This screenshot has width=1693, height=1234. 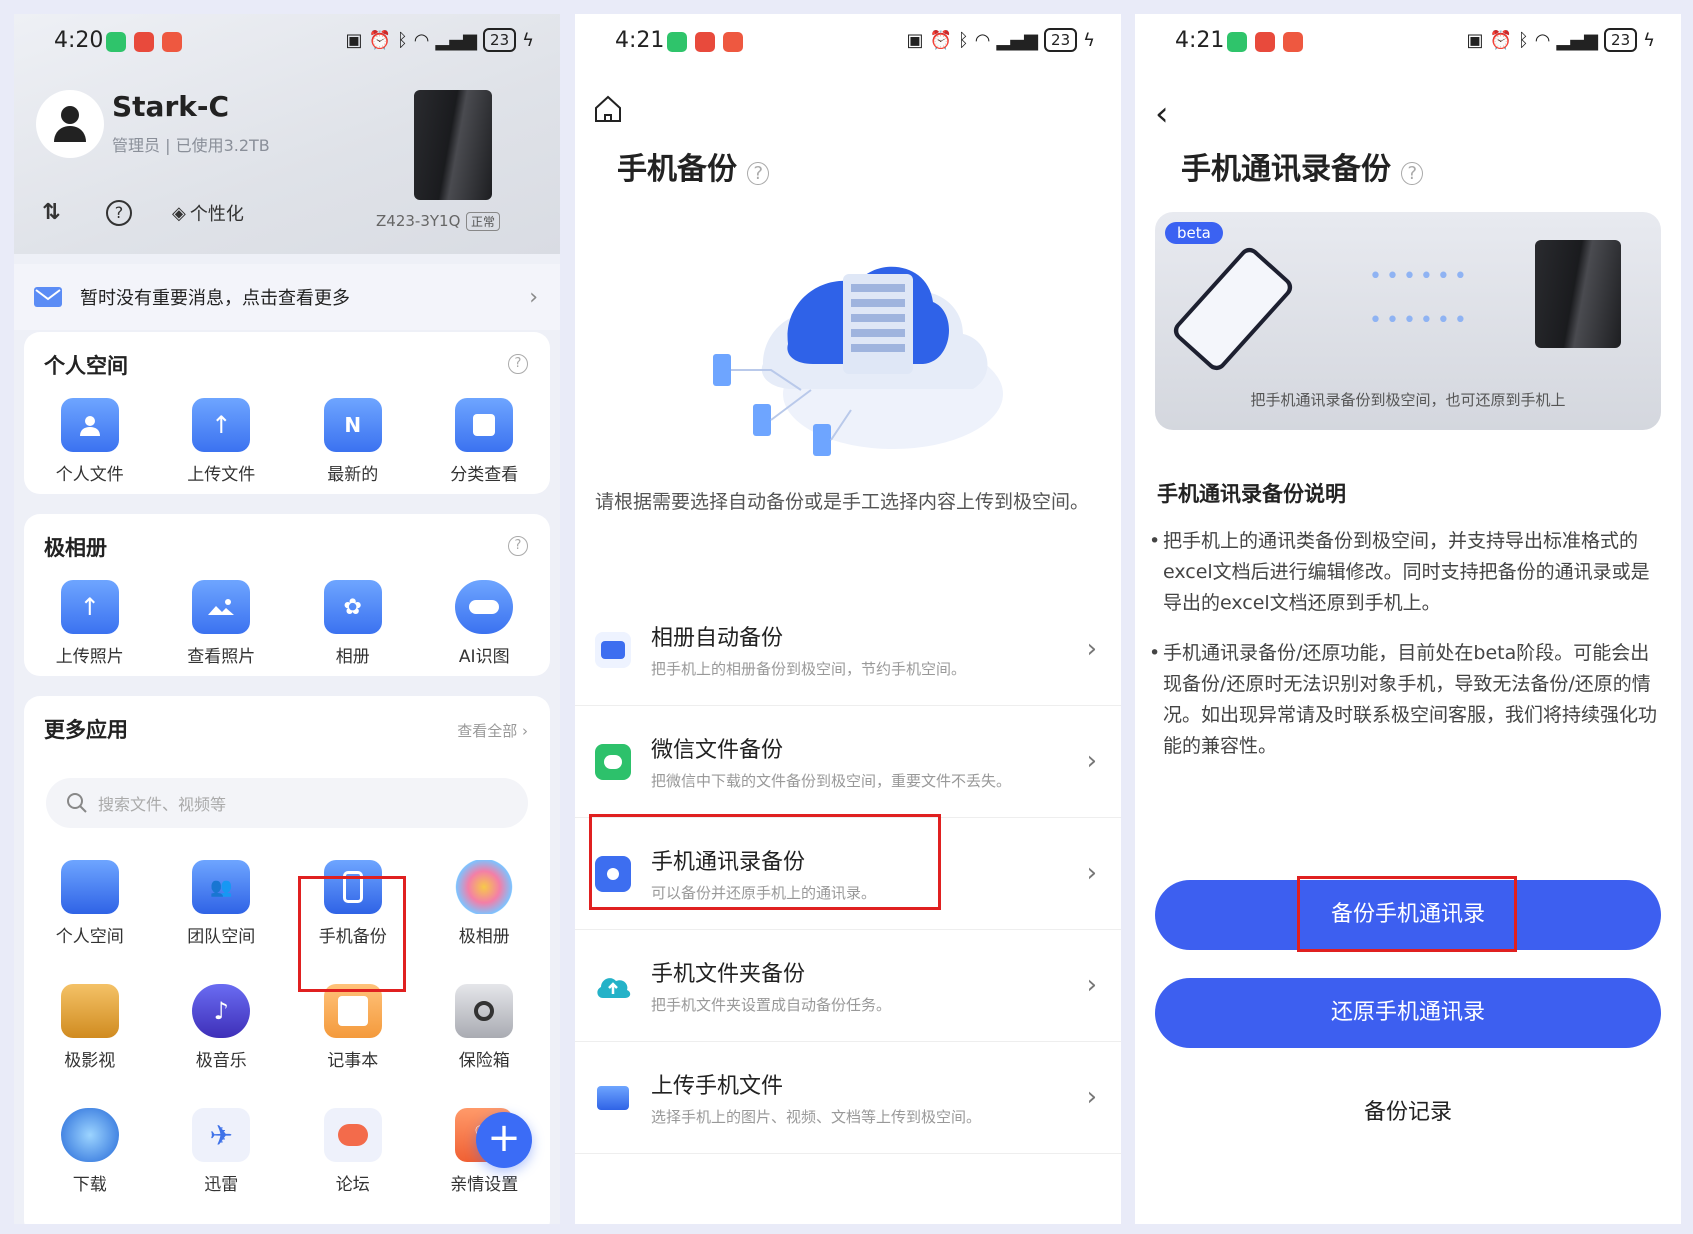 What do you see at coordinates (940, 40) in the screenshot?
I see `alarm-icon: ⏰` at bounding box center [940, 40].